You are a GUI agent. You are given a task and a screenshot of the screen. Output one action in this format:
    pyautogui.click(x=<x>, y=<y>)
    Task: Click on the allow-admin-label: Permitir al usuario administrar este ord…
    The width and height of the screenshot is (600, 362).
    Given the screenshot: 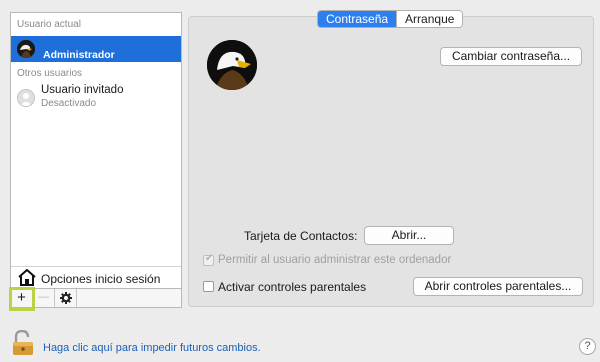 What is the action you would take?
    pyautogui.click(x=335, y=260)
    